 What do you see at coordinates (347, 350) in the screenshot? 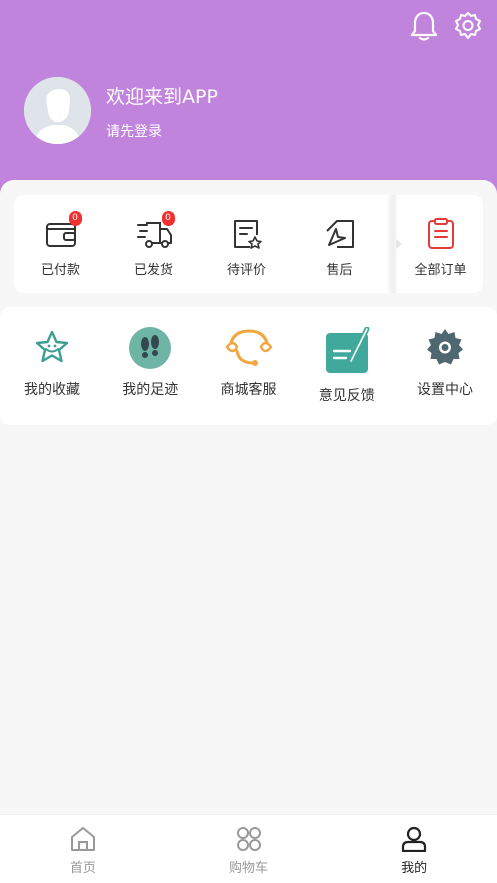
I see `feedback-icon` at bounding box center [347, 350].